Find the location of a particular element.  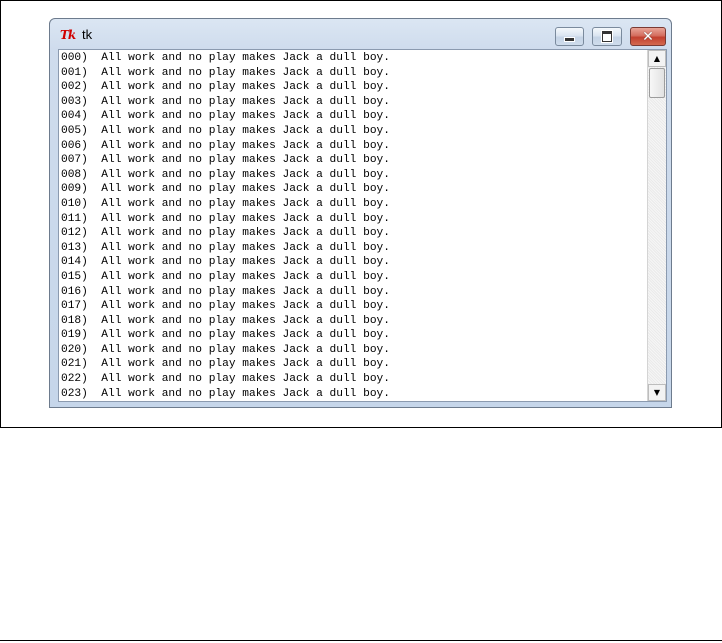

arrow-down-icon: ▼ is located at coordinates (657, 392).